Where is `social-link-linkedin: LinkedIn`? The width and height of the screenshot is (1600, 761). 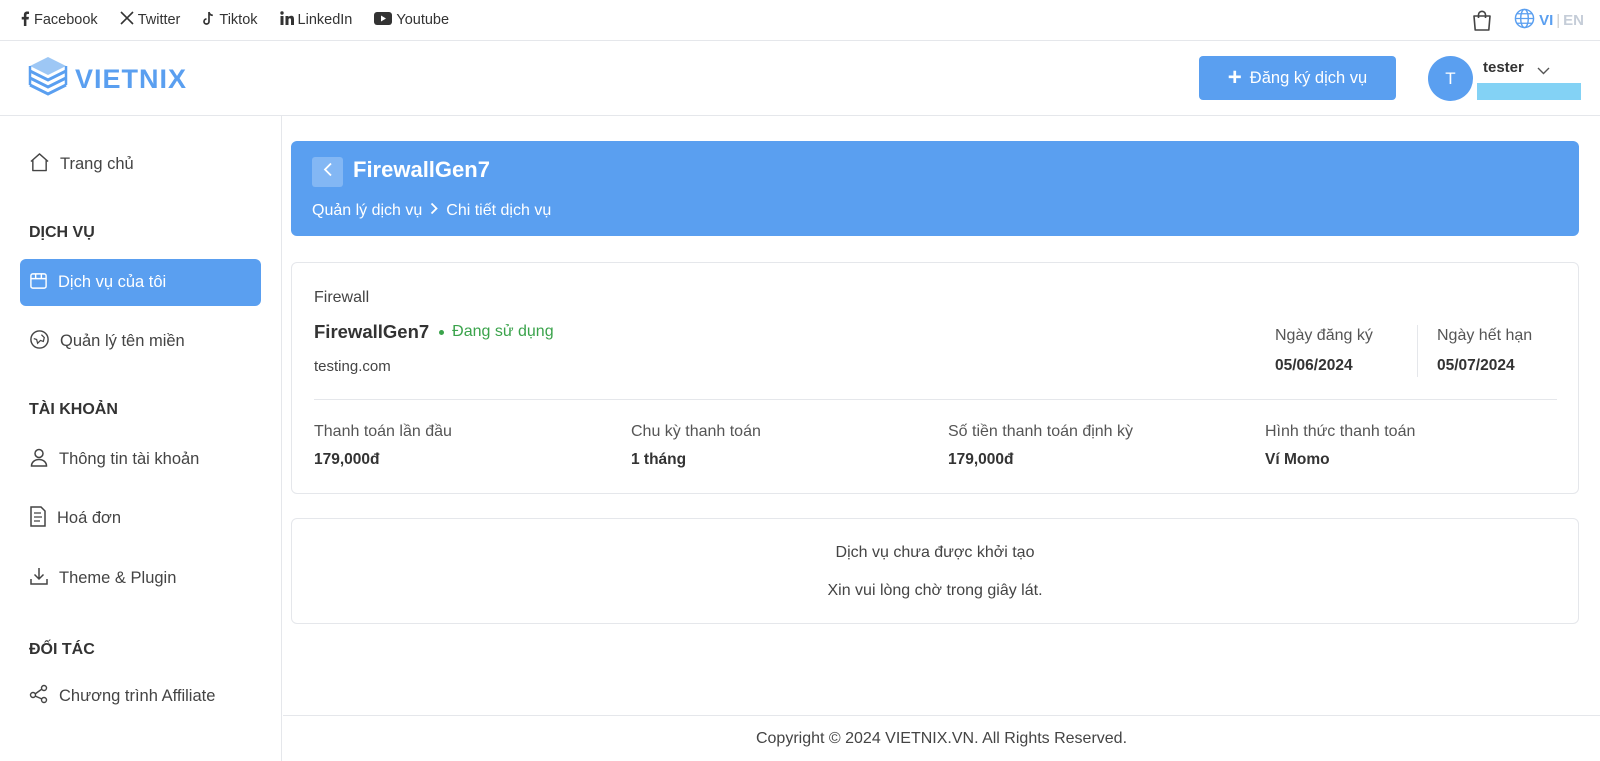 social-link-linkedin: LinkedIn is located at coordinates (316, 20).